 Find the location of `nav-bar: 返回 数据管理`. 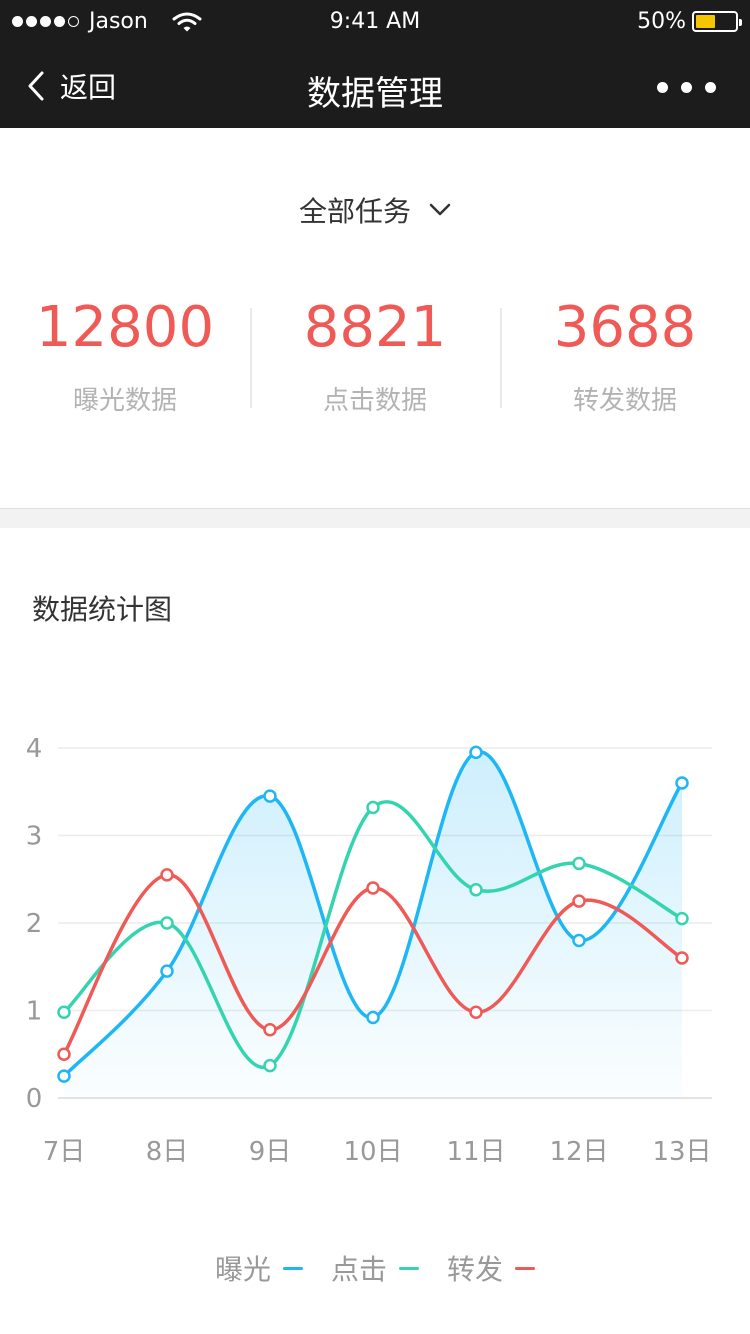

nav-bar: 返回 数据管理 is located at coordinates (375, 86).